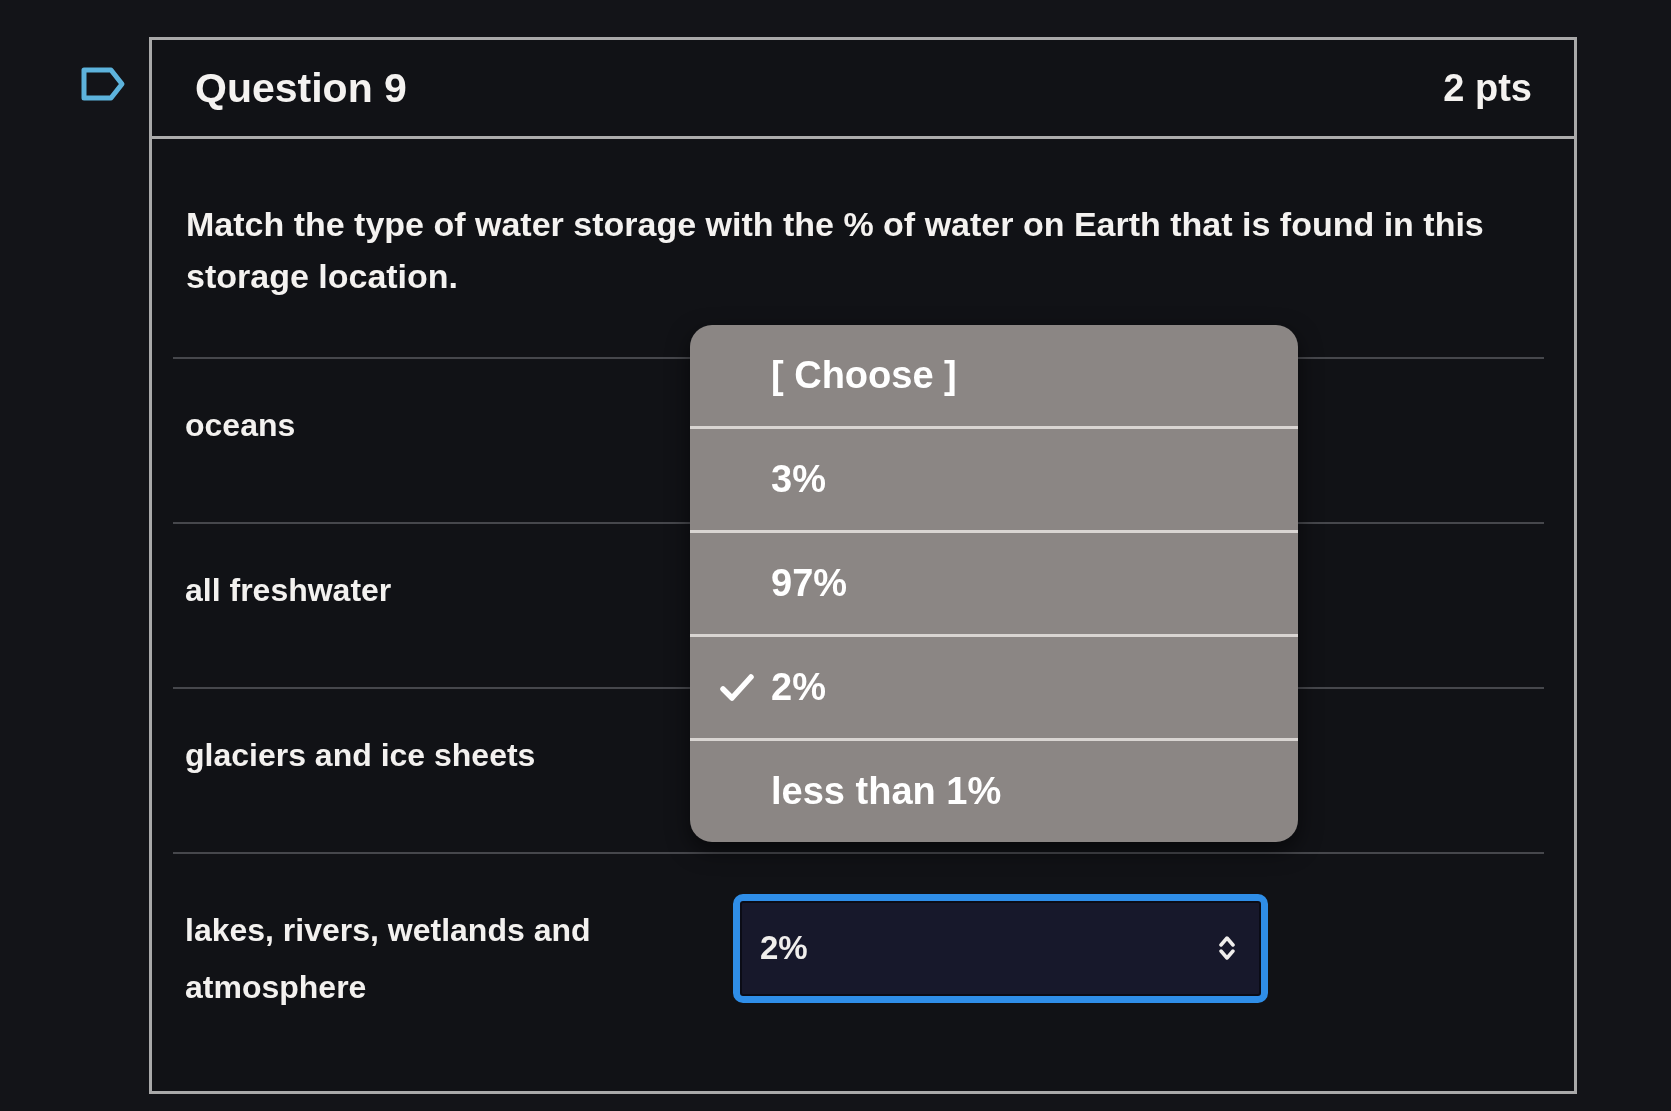  I want to click on tag-icon, so click(103, 84).